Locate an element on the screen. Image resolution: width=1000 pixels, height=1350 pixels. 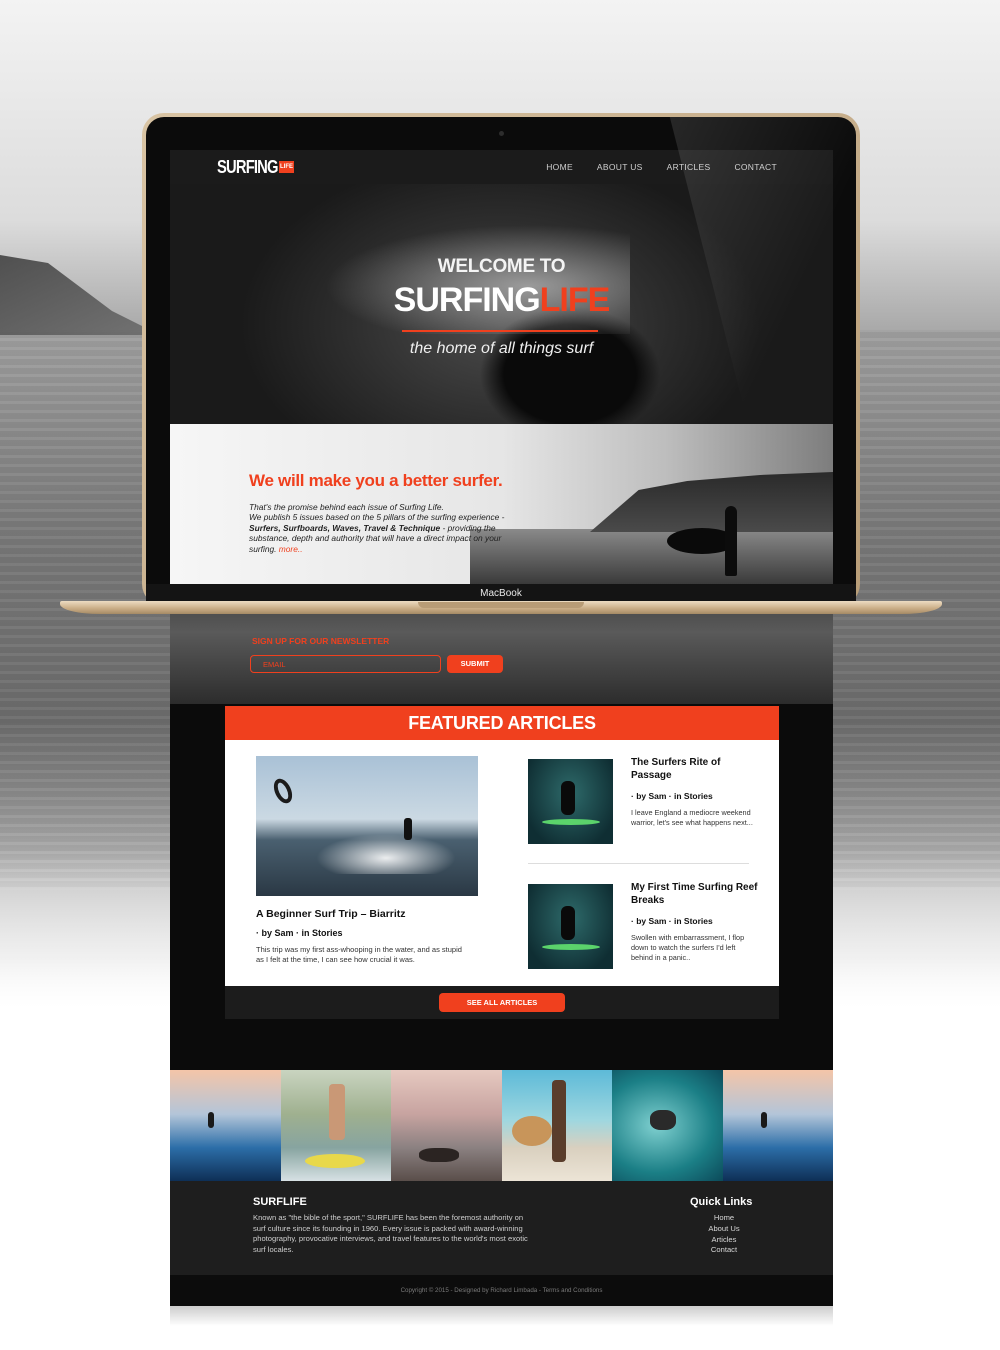
gallery-photo-paddleboard is located at coordinates (335, 1125).